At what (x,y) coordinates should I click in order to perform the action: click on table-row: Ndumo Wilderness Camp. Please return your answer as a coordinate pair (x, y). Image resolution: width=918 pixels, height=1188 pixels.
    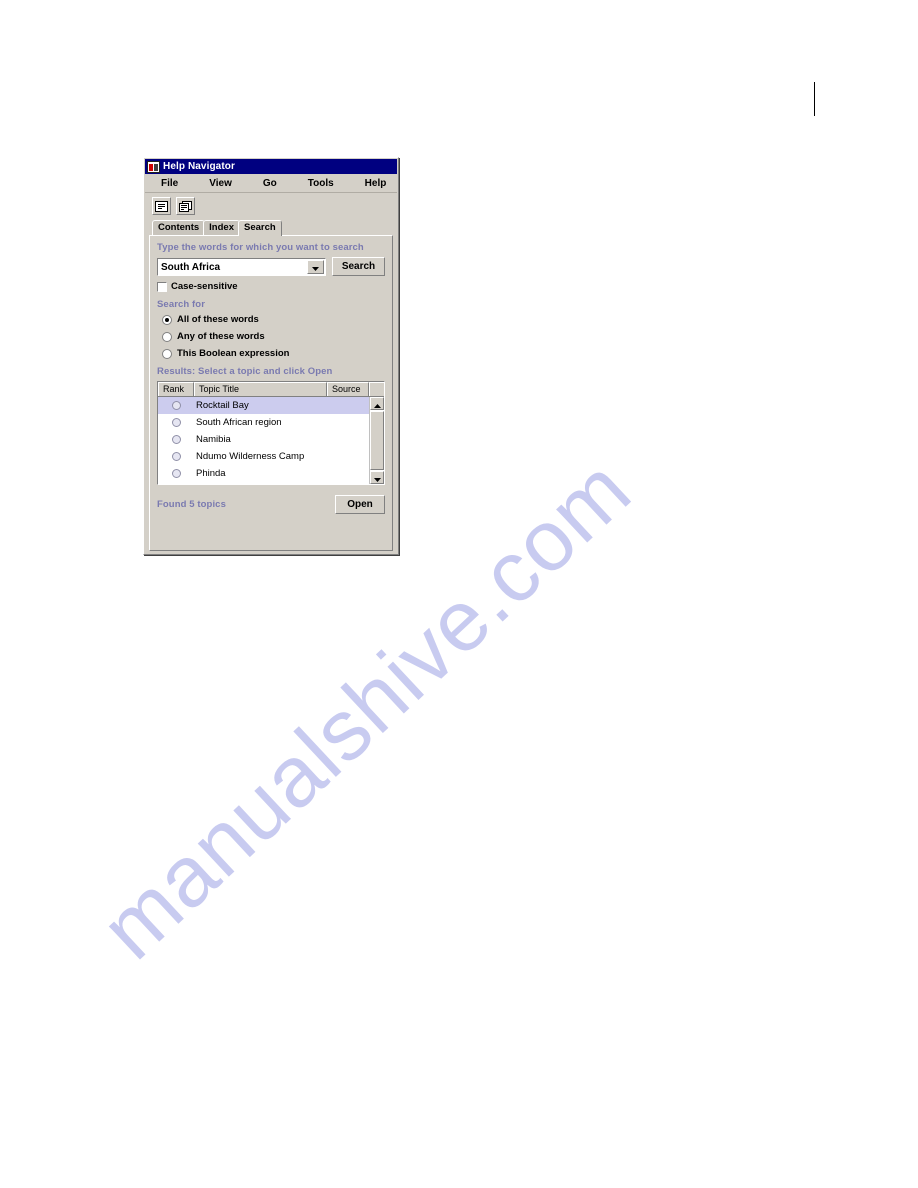
    Looking at the image, I should click on (263, 456).